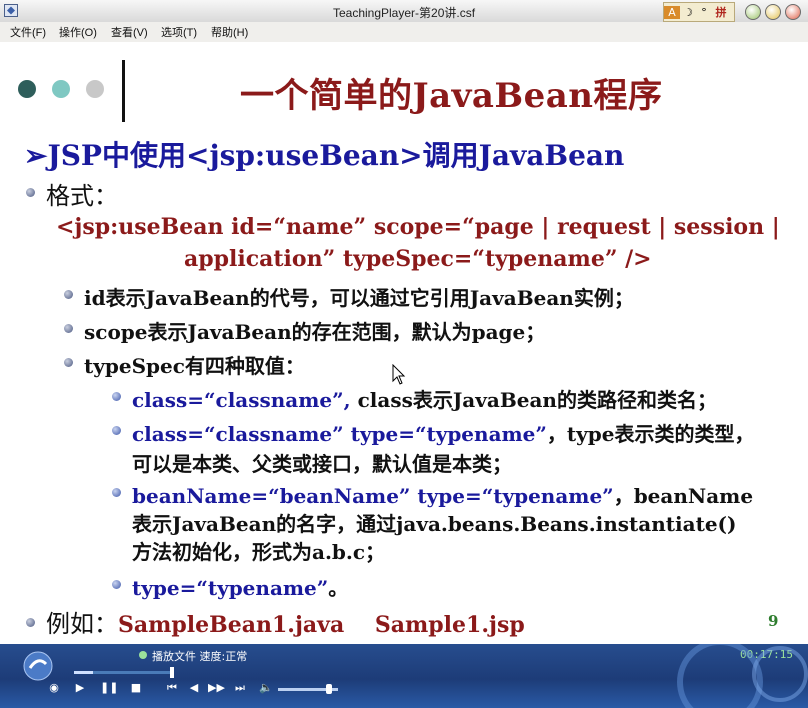 Image resolution: width=808 pixels, height=708 pixels. Describe the element at coordinates (172, 672) in the screenshot. I see `progress-knob` at that location.